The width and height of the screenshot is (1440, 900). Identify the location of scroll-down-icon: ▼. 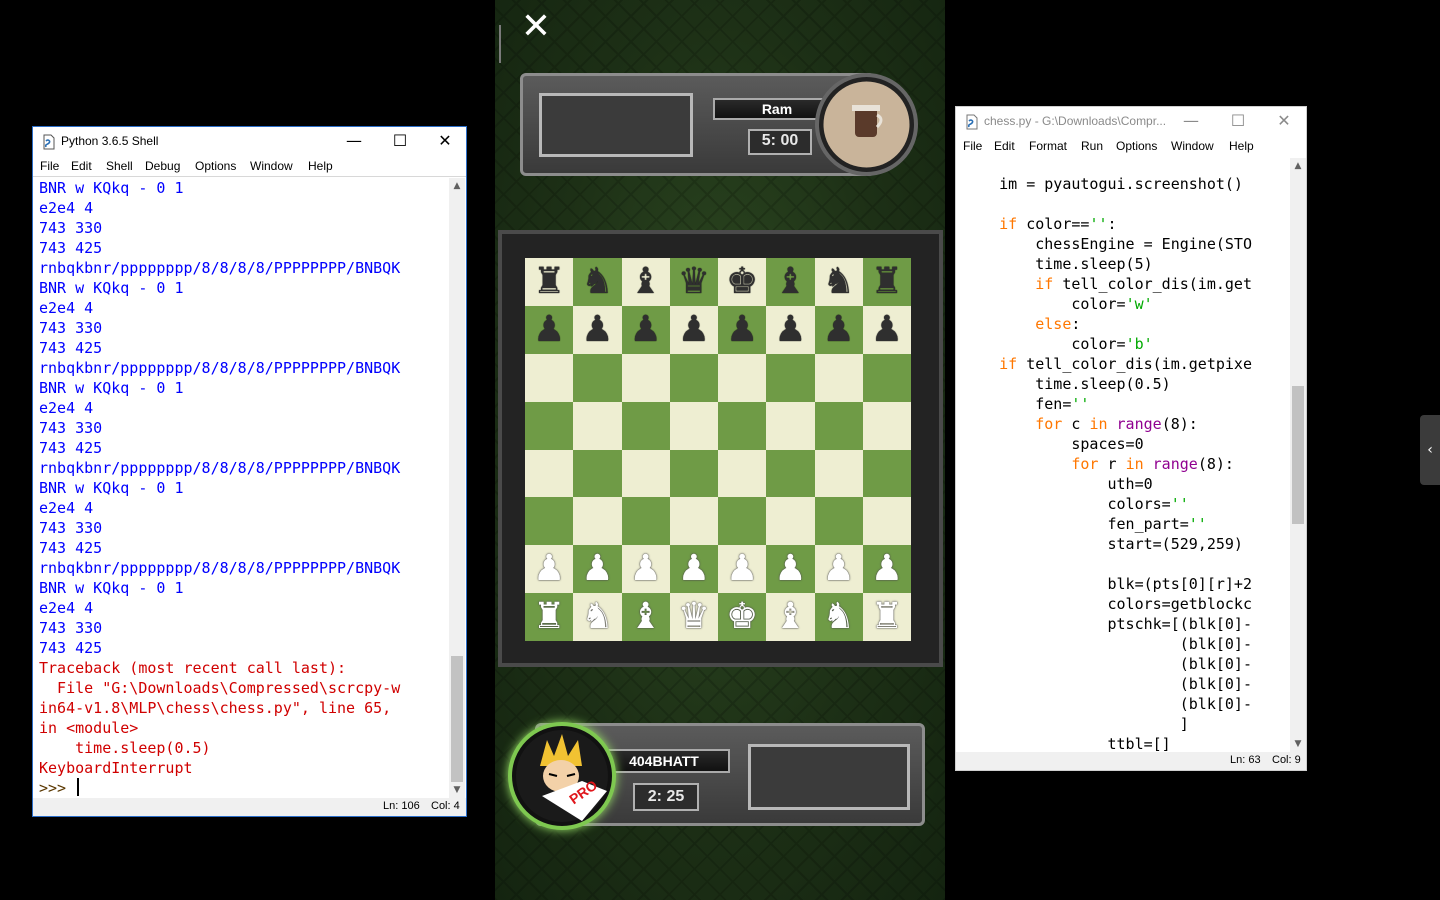
(457, 790).